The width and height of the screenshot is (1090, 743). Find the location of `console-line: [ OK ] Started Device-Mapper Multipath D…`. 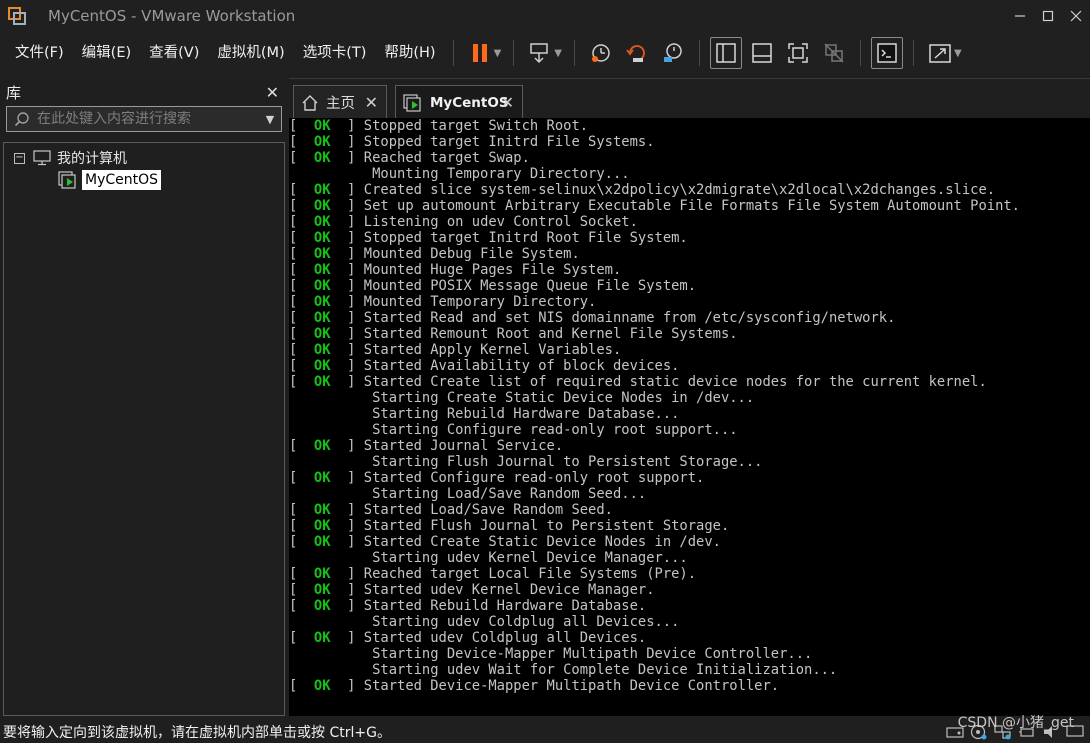

console-line: [ OK ] Started Device-Mapper Multipath D… is located at coordinates (534, 686).